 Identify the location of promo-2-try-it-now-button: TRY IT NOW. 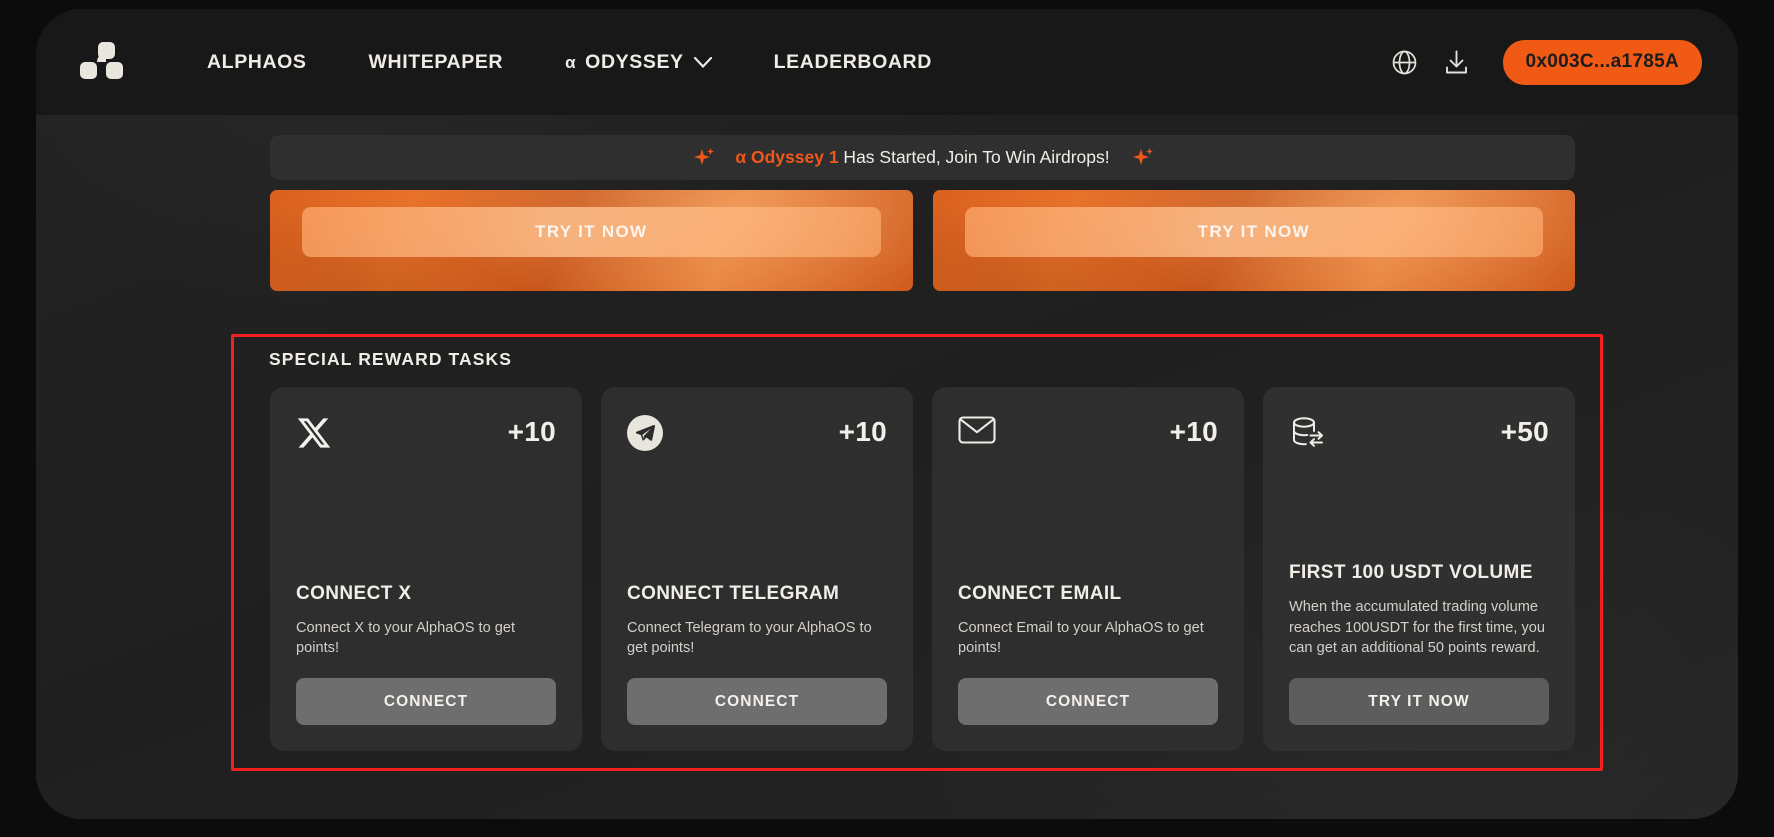
(1253, 232).